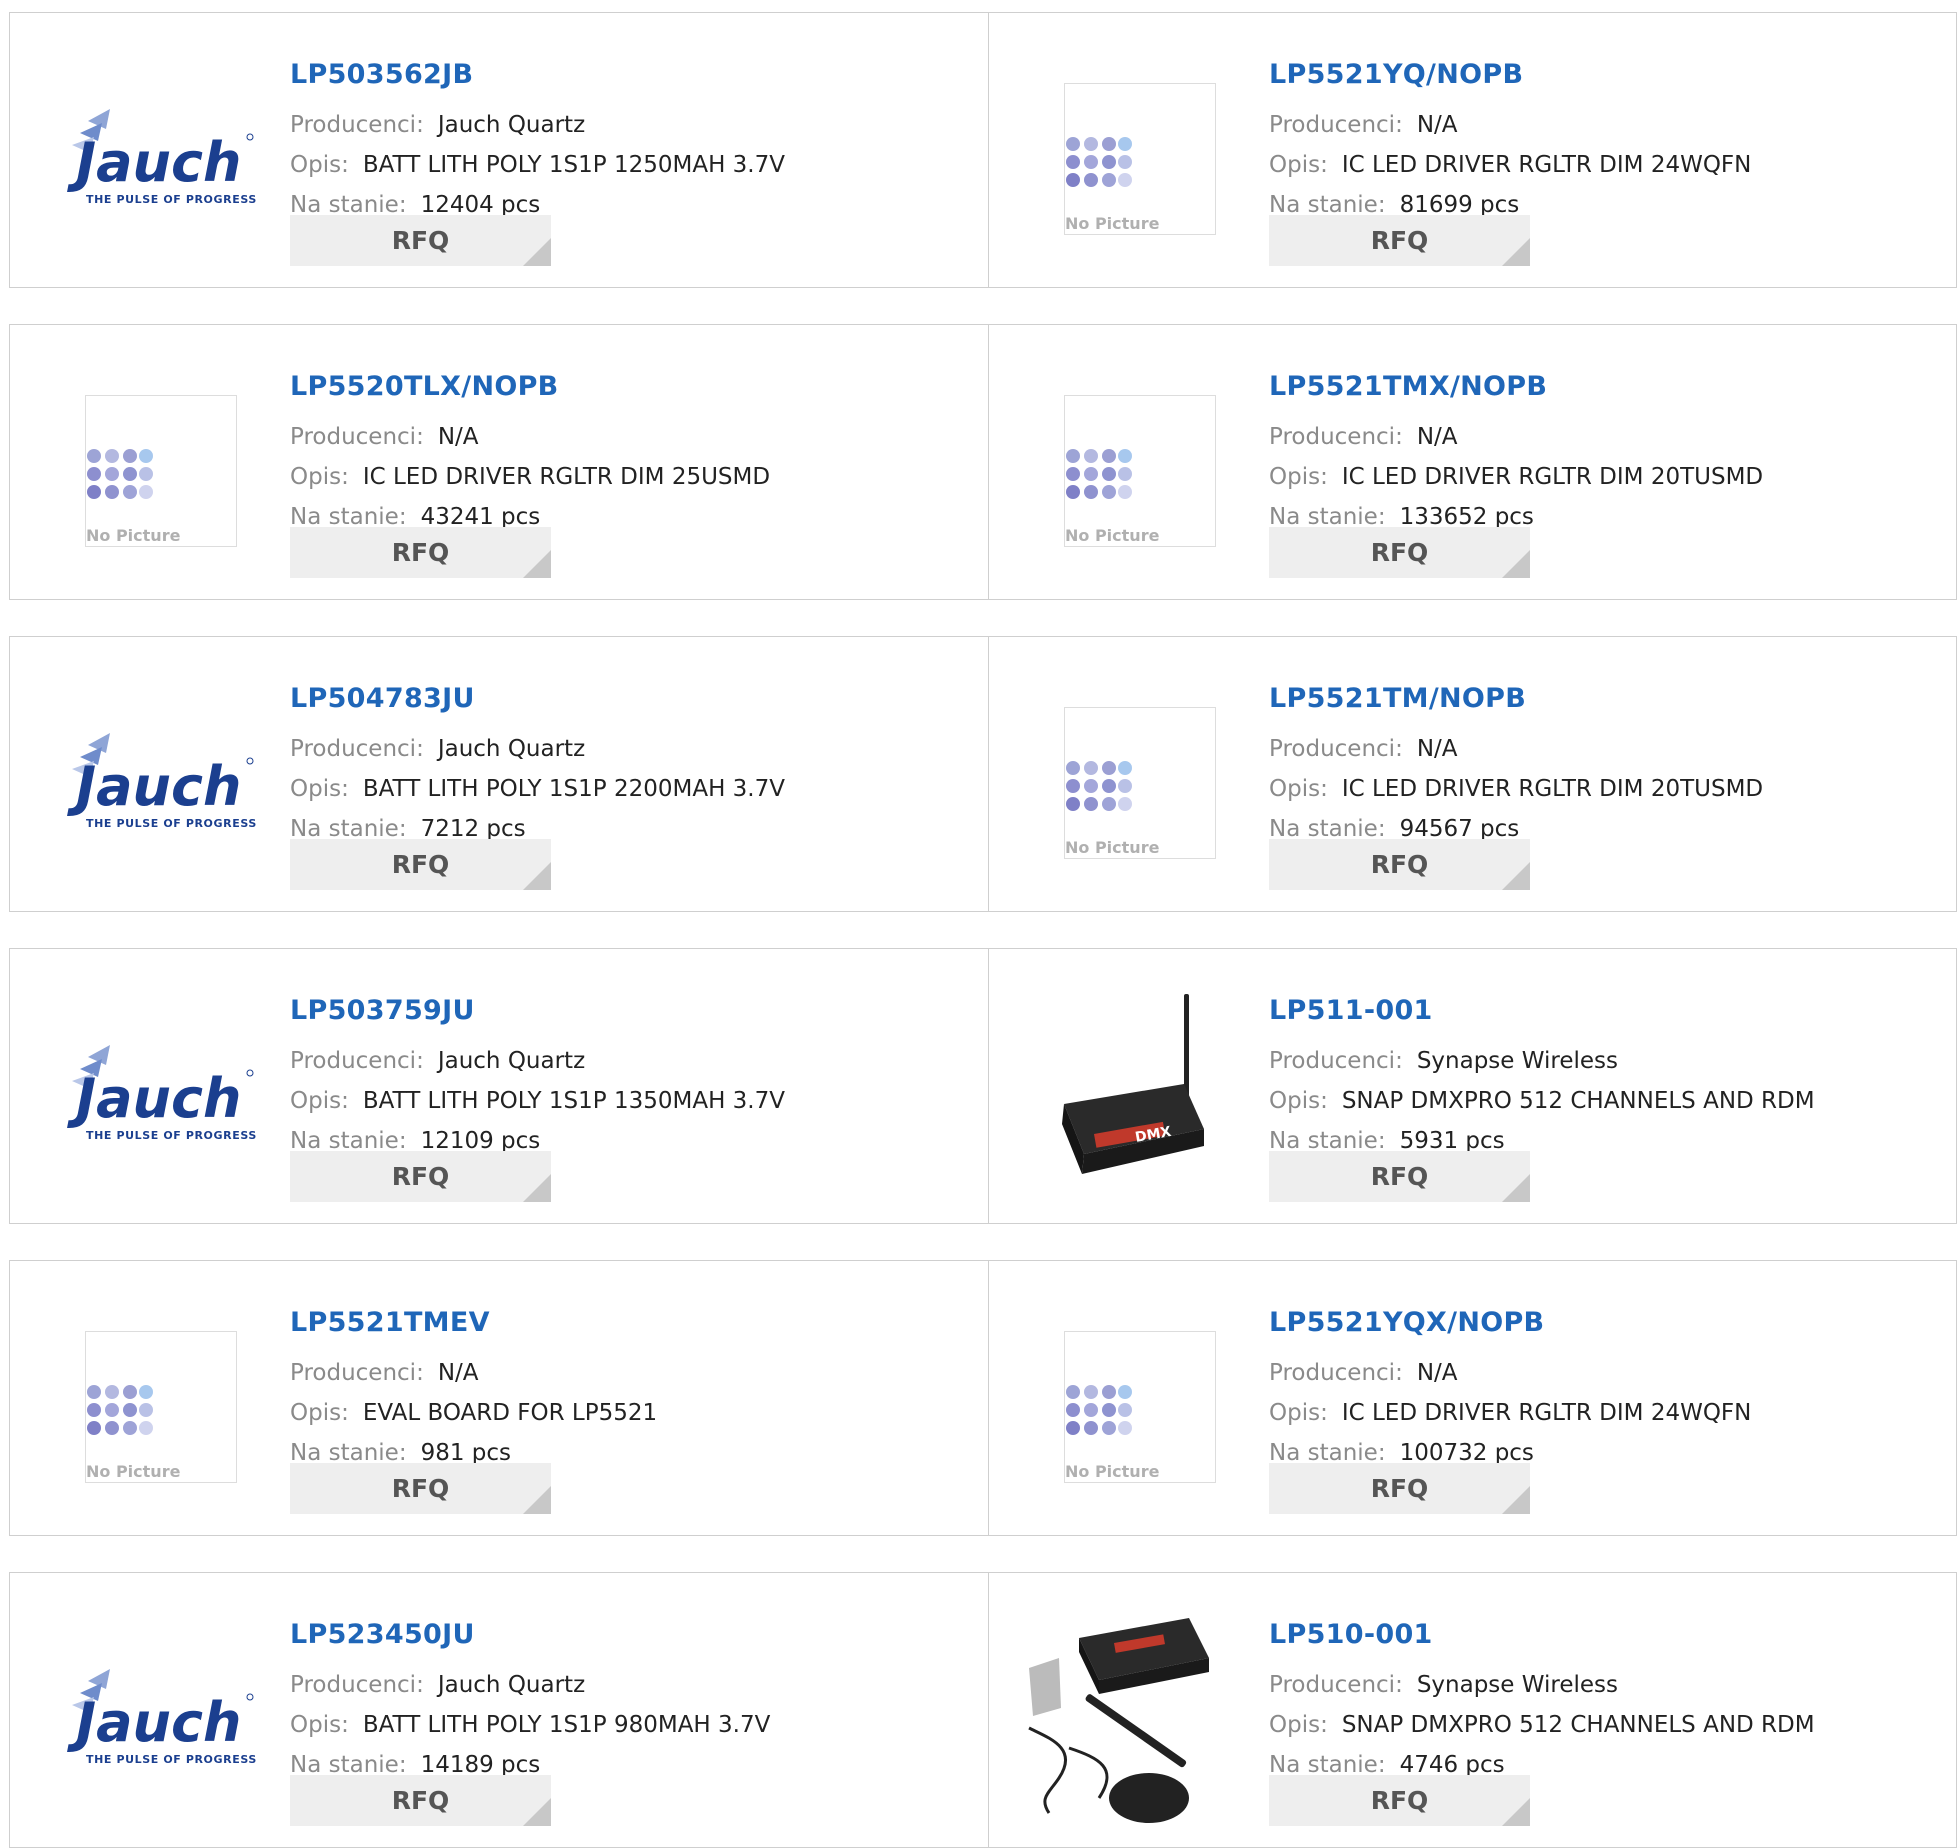 This screenshot has height=1848, width=1957. What do you see at coordinates (382, 698) in the screenshot?
I see `part-number-link: LP504783JU` at bounding box center [382, 698].